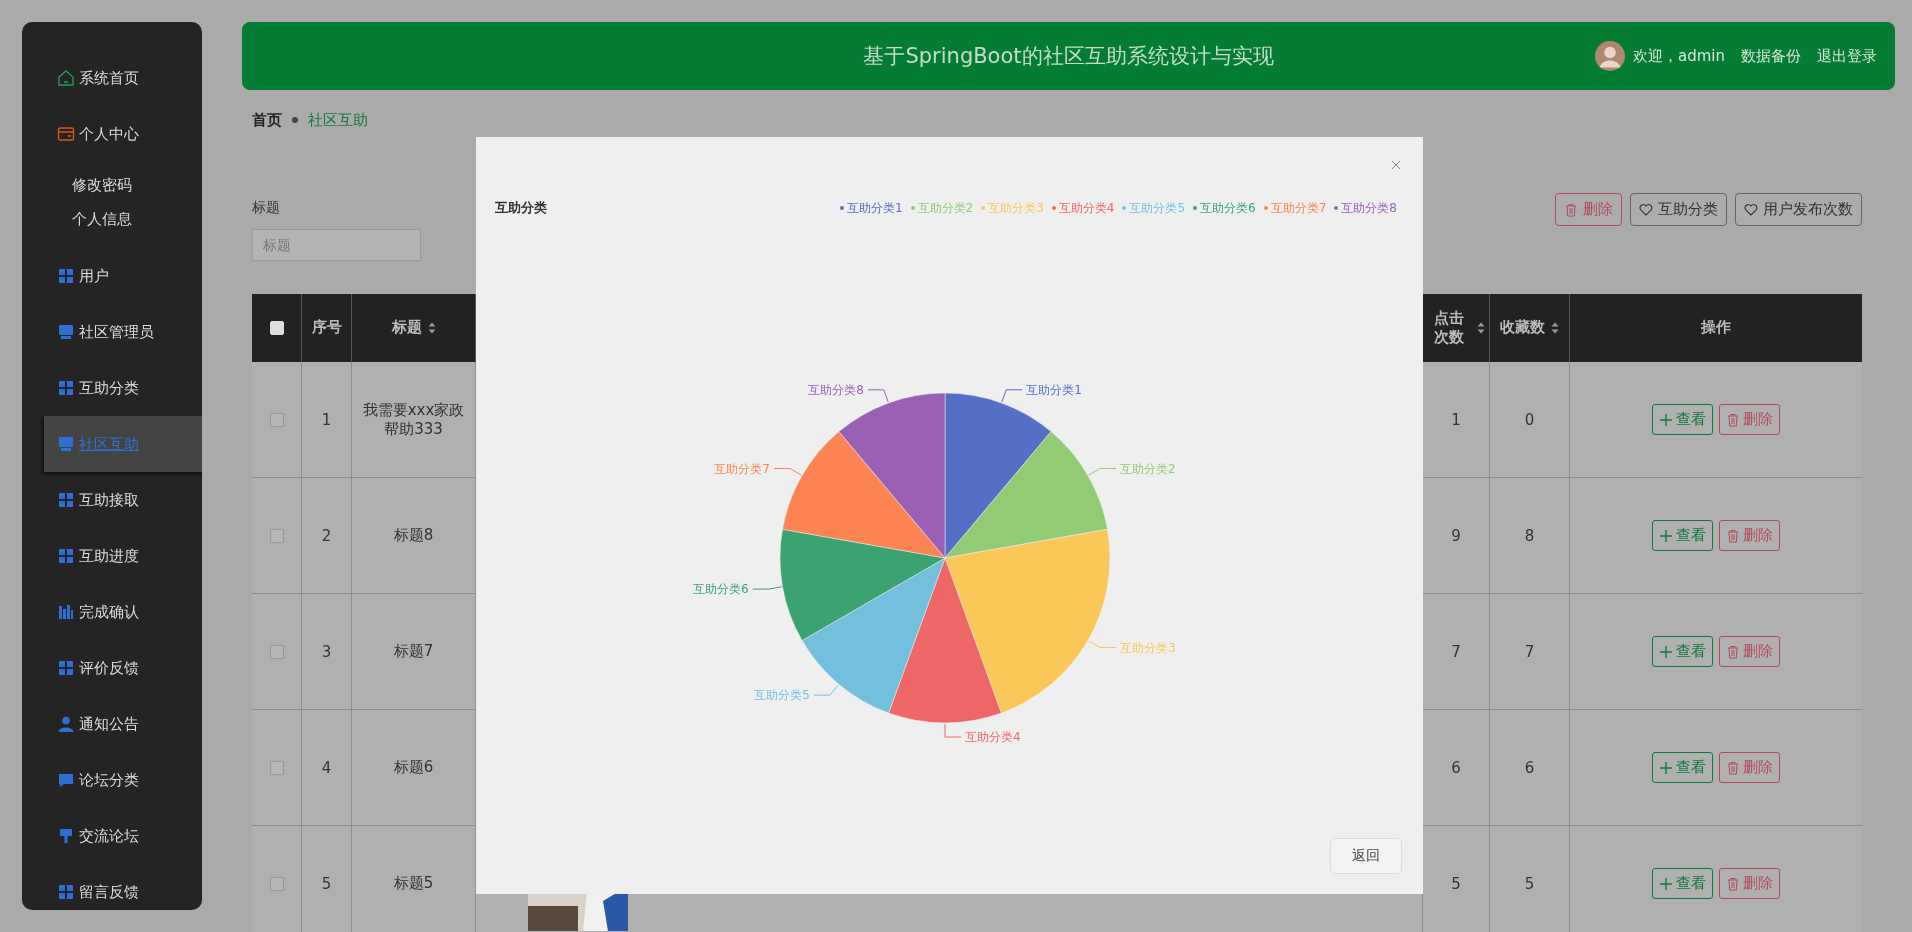  What do you see at coordinates (66, 724) in the screenshot?
I see `person-icon` at bounding box center [66, 724].